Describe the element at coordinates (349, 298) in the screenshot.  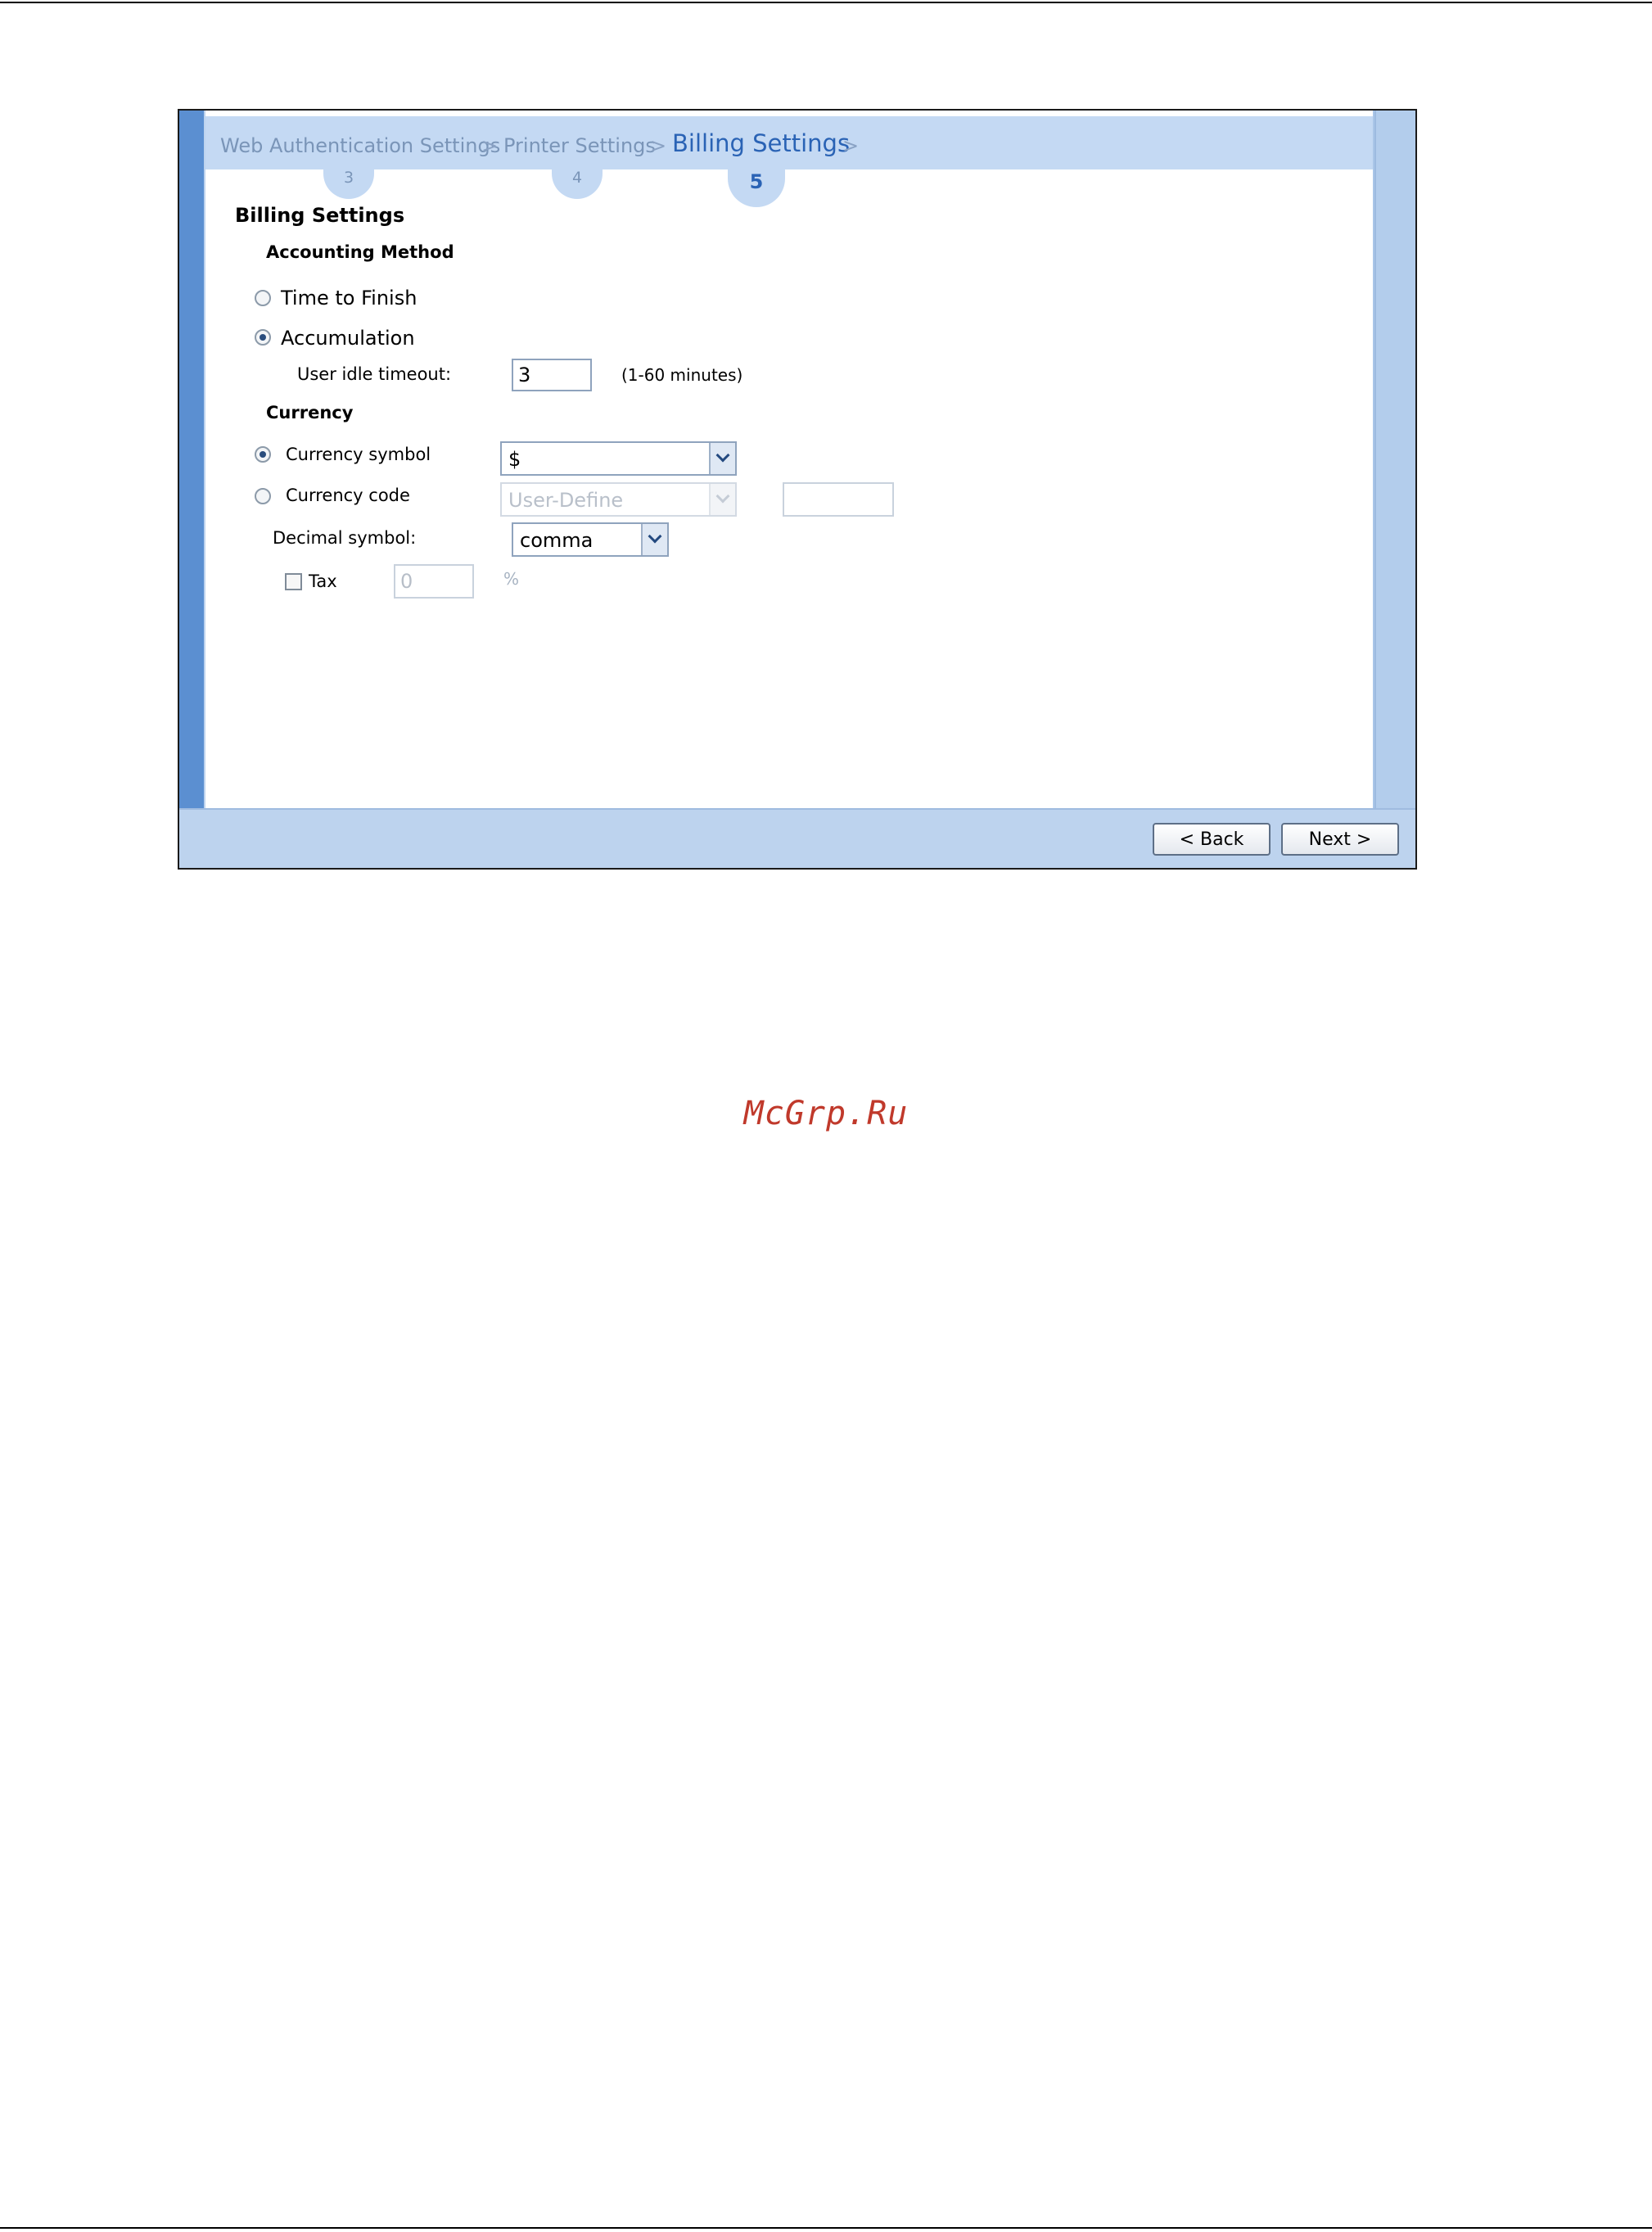
I see `time-to-finish-label: Time to Finish` at that location.